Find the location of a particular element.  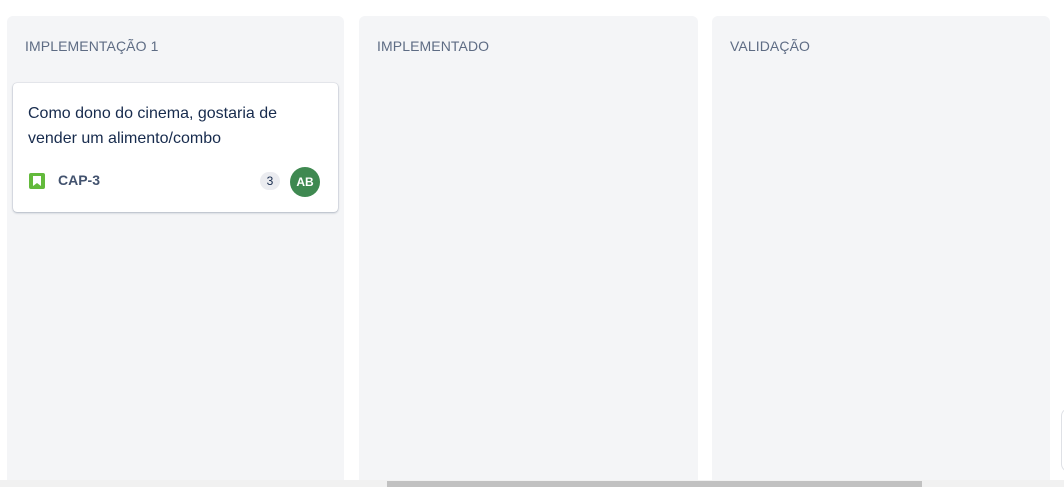

story-points-badge: 3 is located at coordinates (270, 181).